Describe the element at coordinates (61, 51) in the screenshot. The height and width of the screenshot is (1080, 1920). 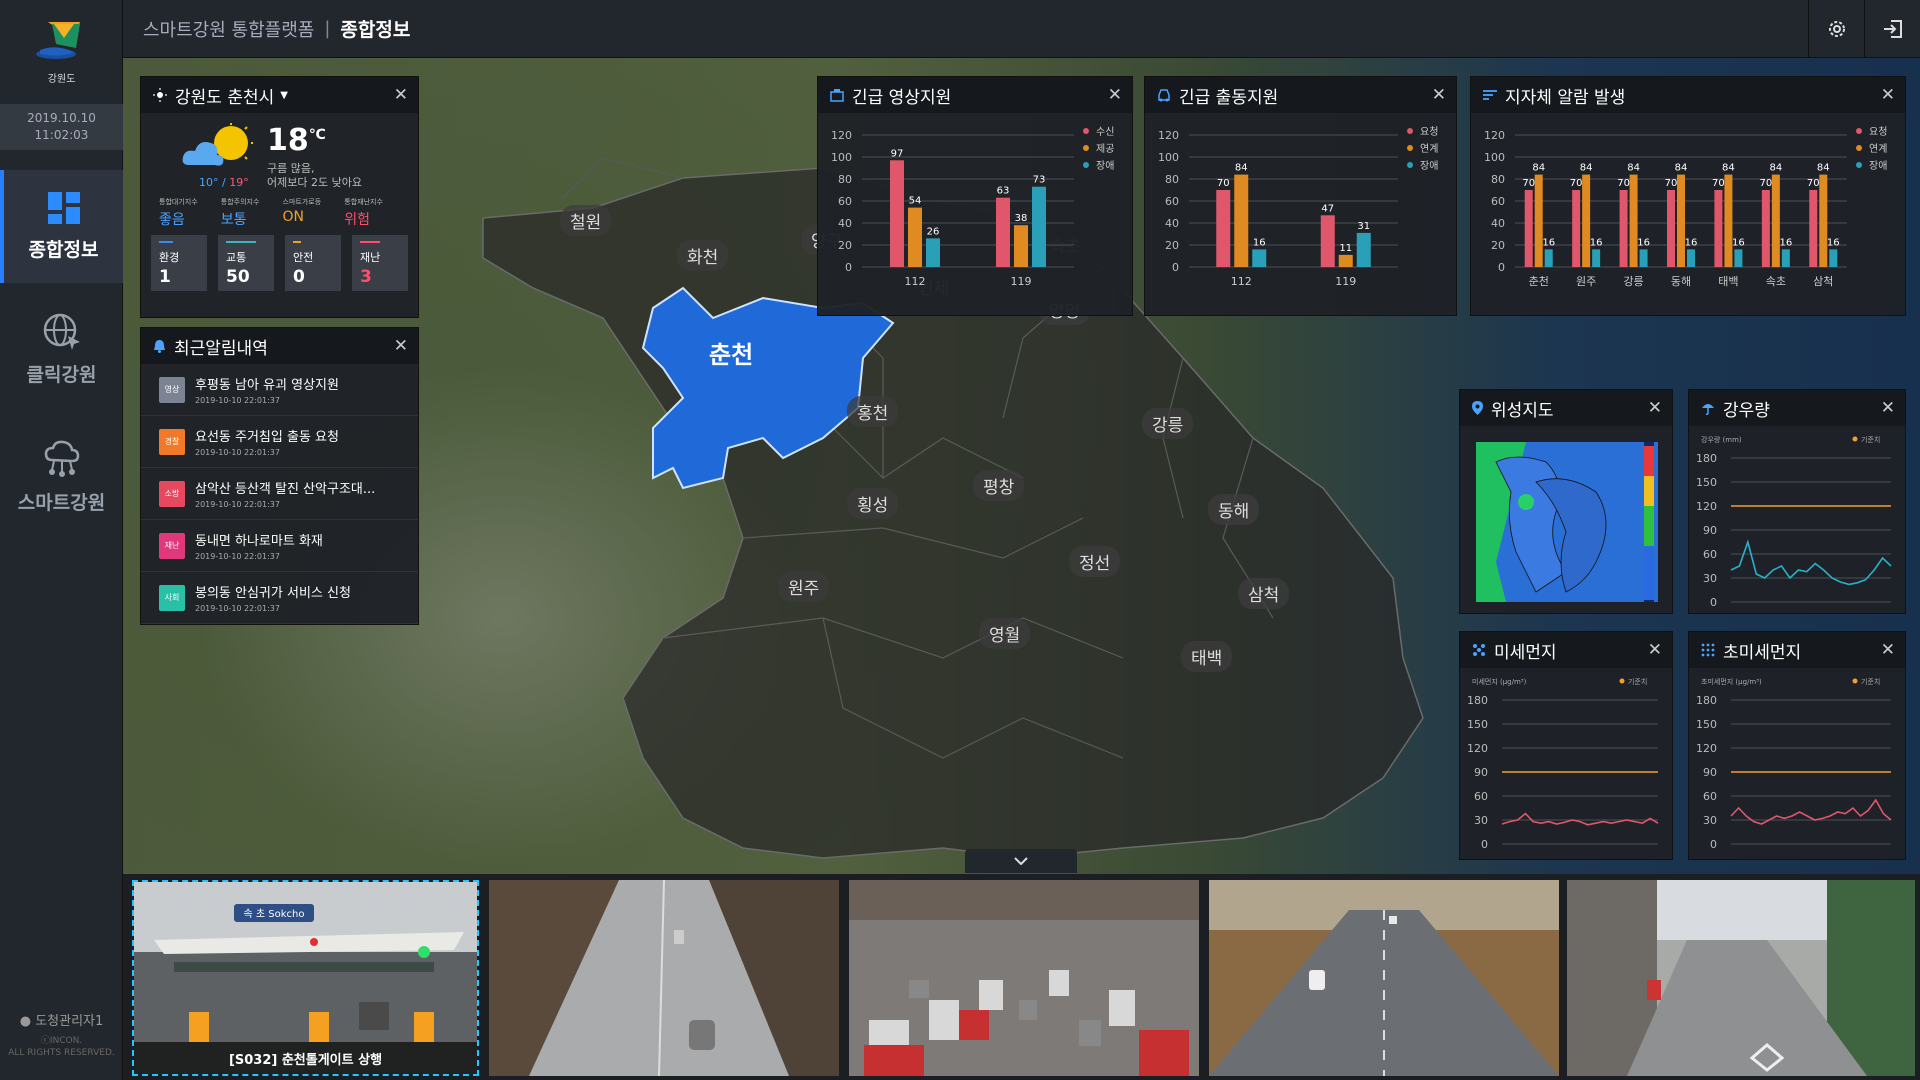
I see `logo: 강원도` at that location.